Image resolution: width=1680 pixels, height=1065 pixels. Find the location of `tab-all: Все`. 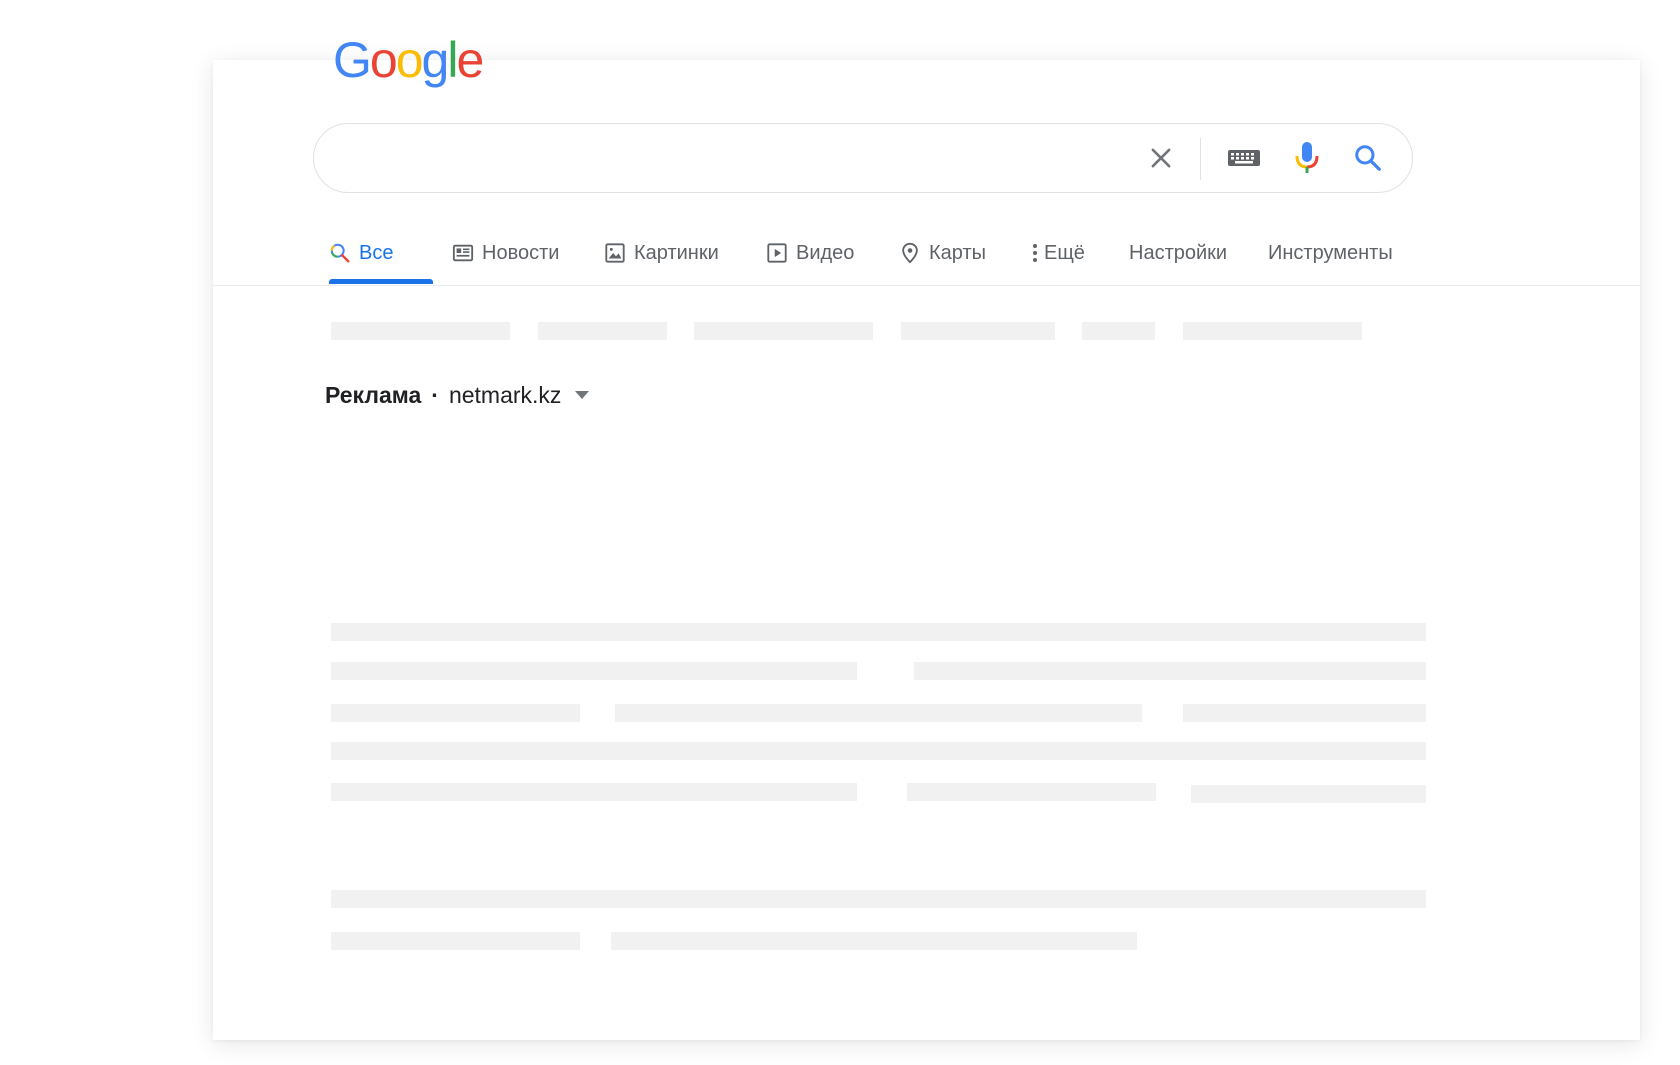

tab-all: Все is located at coordinates (361, 253).